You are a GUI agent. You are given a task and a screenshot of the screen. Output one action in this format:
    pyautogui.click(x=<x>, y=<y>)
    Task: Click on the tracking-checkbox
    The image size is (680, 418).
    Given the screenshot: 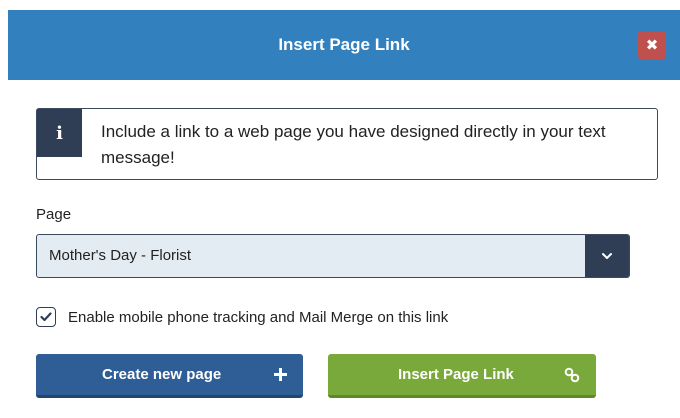 What is the action you would take?
    pyautogui.click(x=46, y=317)
    